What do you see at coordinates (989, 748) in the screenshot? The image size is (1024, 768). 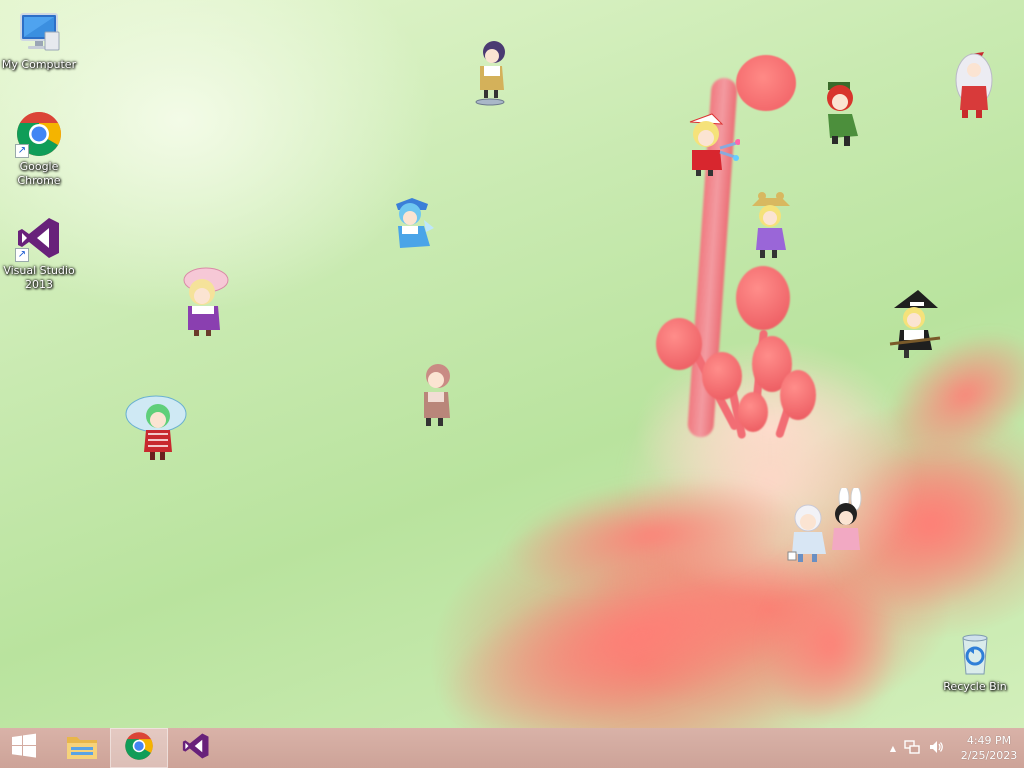 I see `taskbar-clock: 4:49 PM 2/25/2023` at bounding box center [989, 748].